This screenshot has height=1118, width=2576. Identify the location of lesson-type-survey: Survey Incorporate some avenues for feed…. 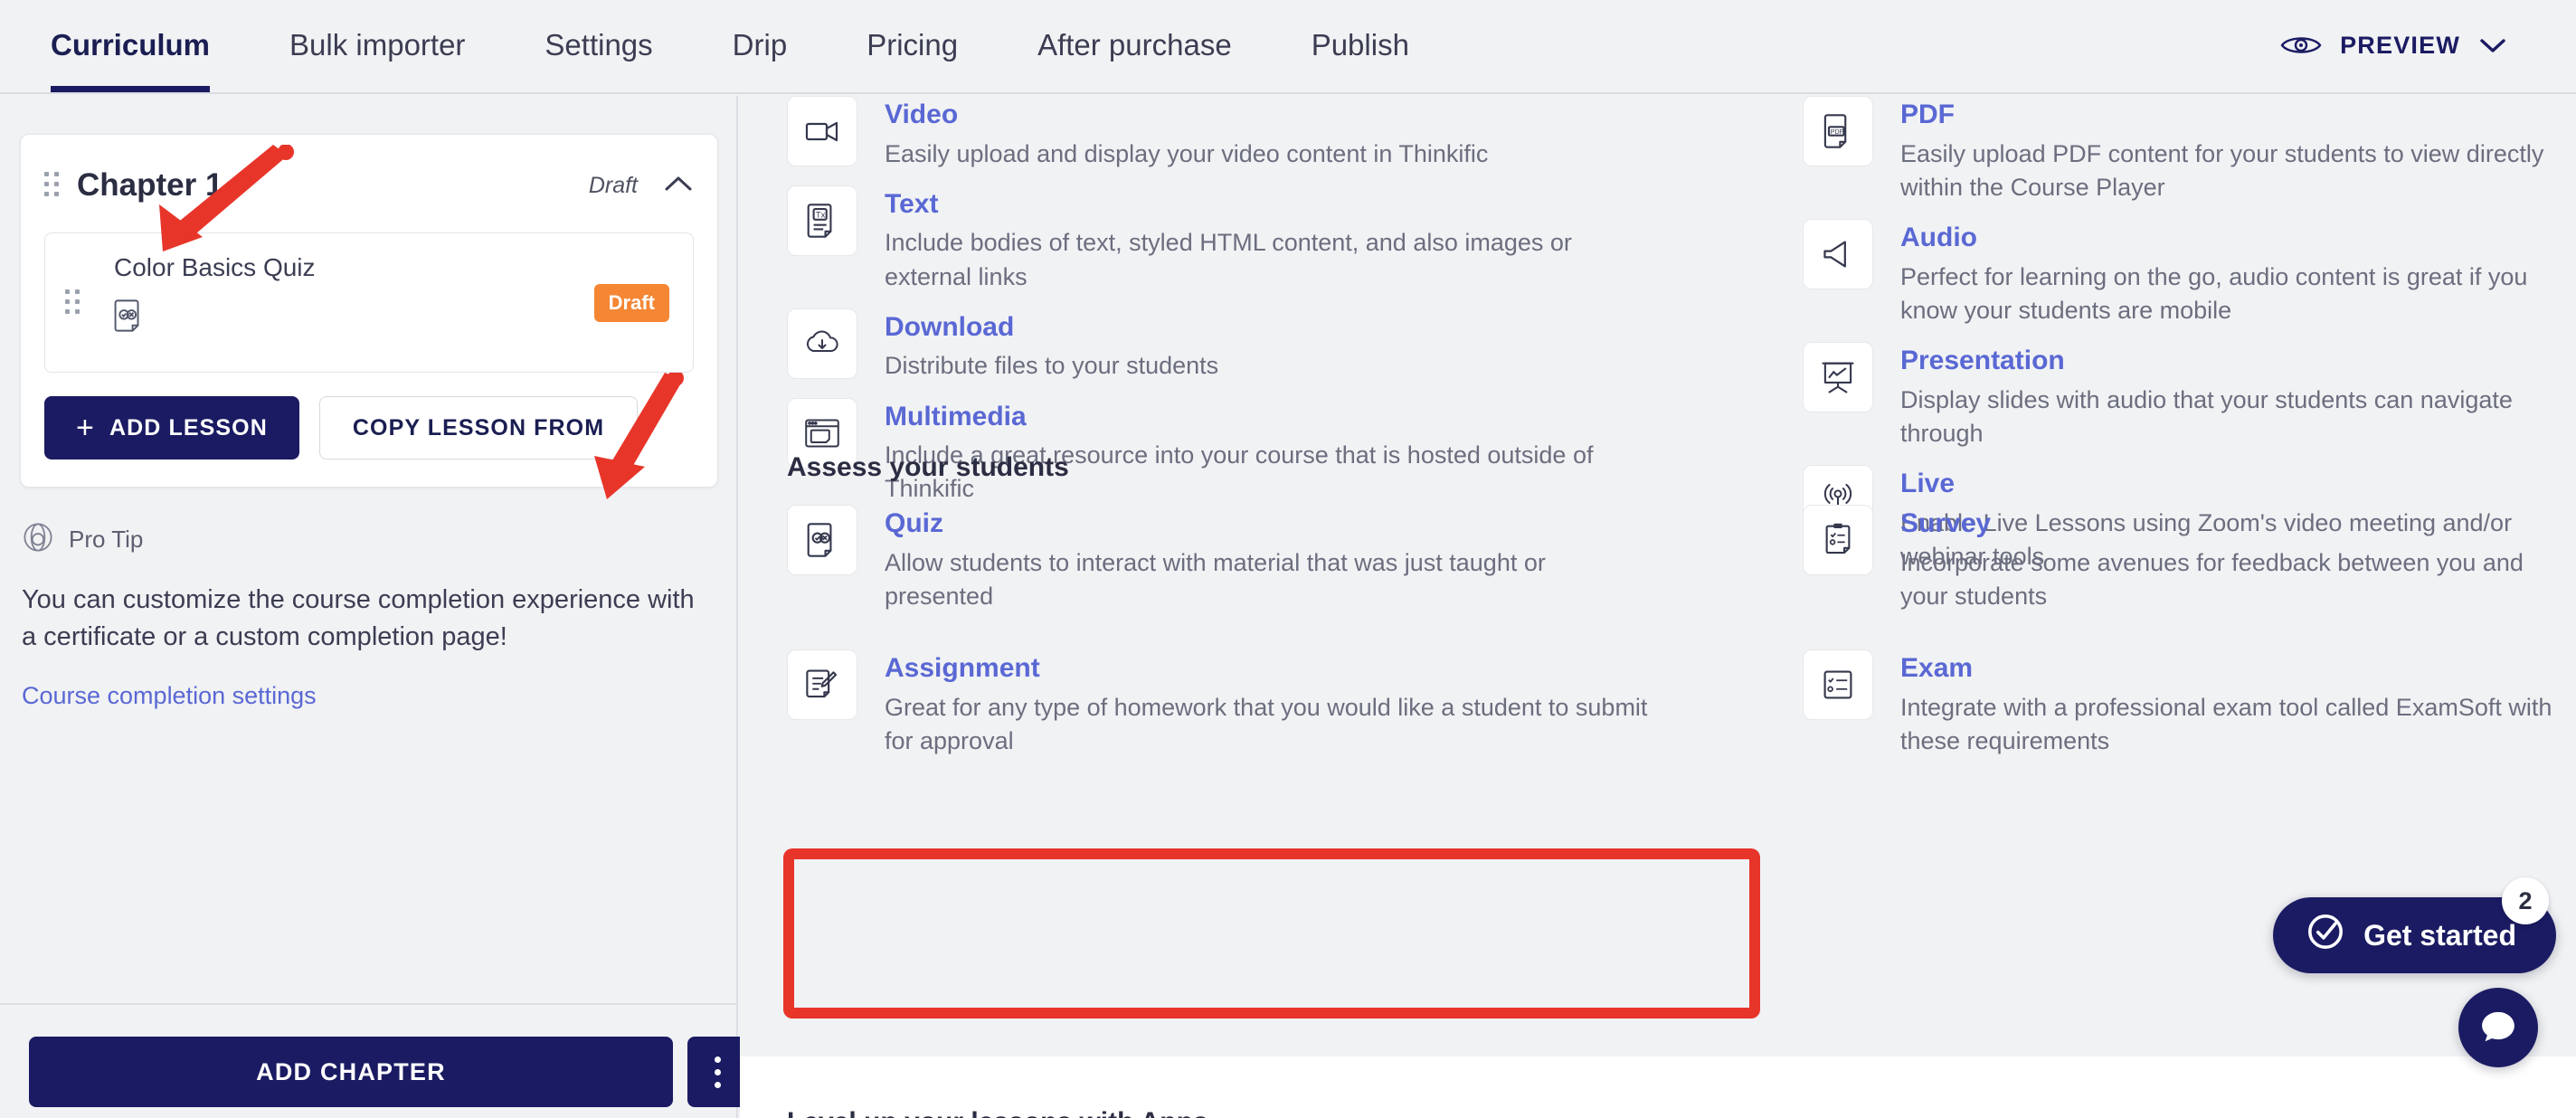
(2189, 559).